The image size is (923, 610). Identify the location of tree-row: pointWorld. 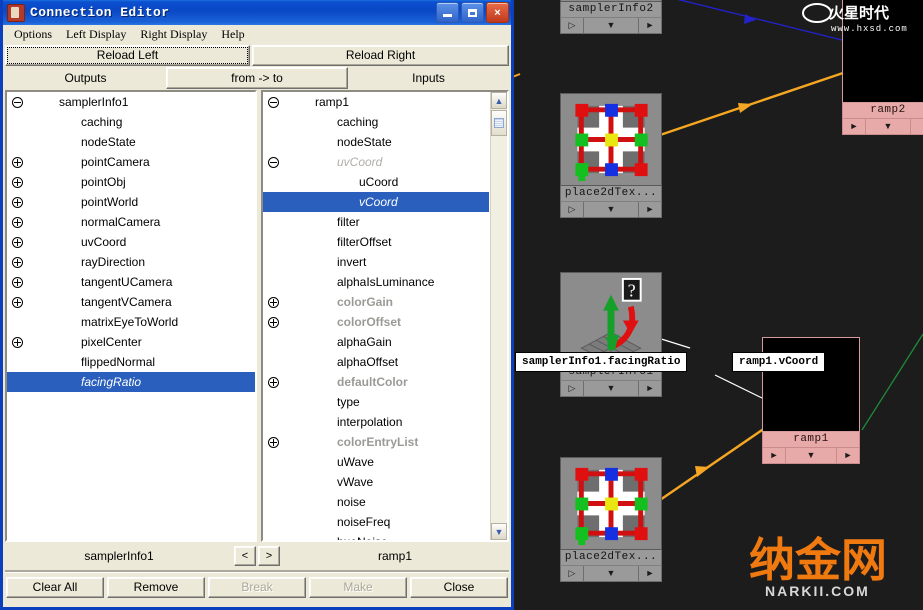
(131, 202).